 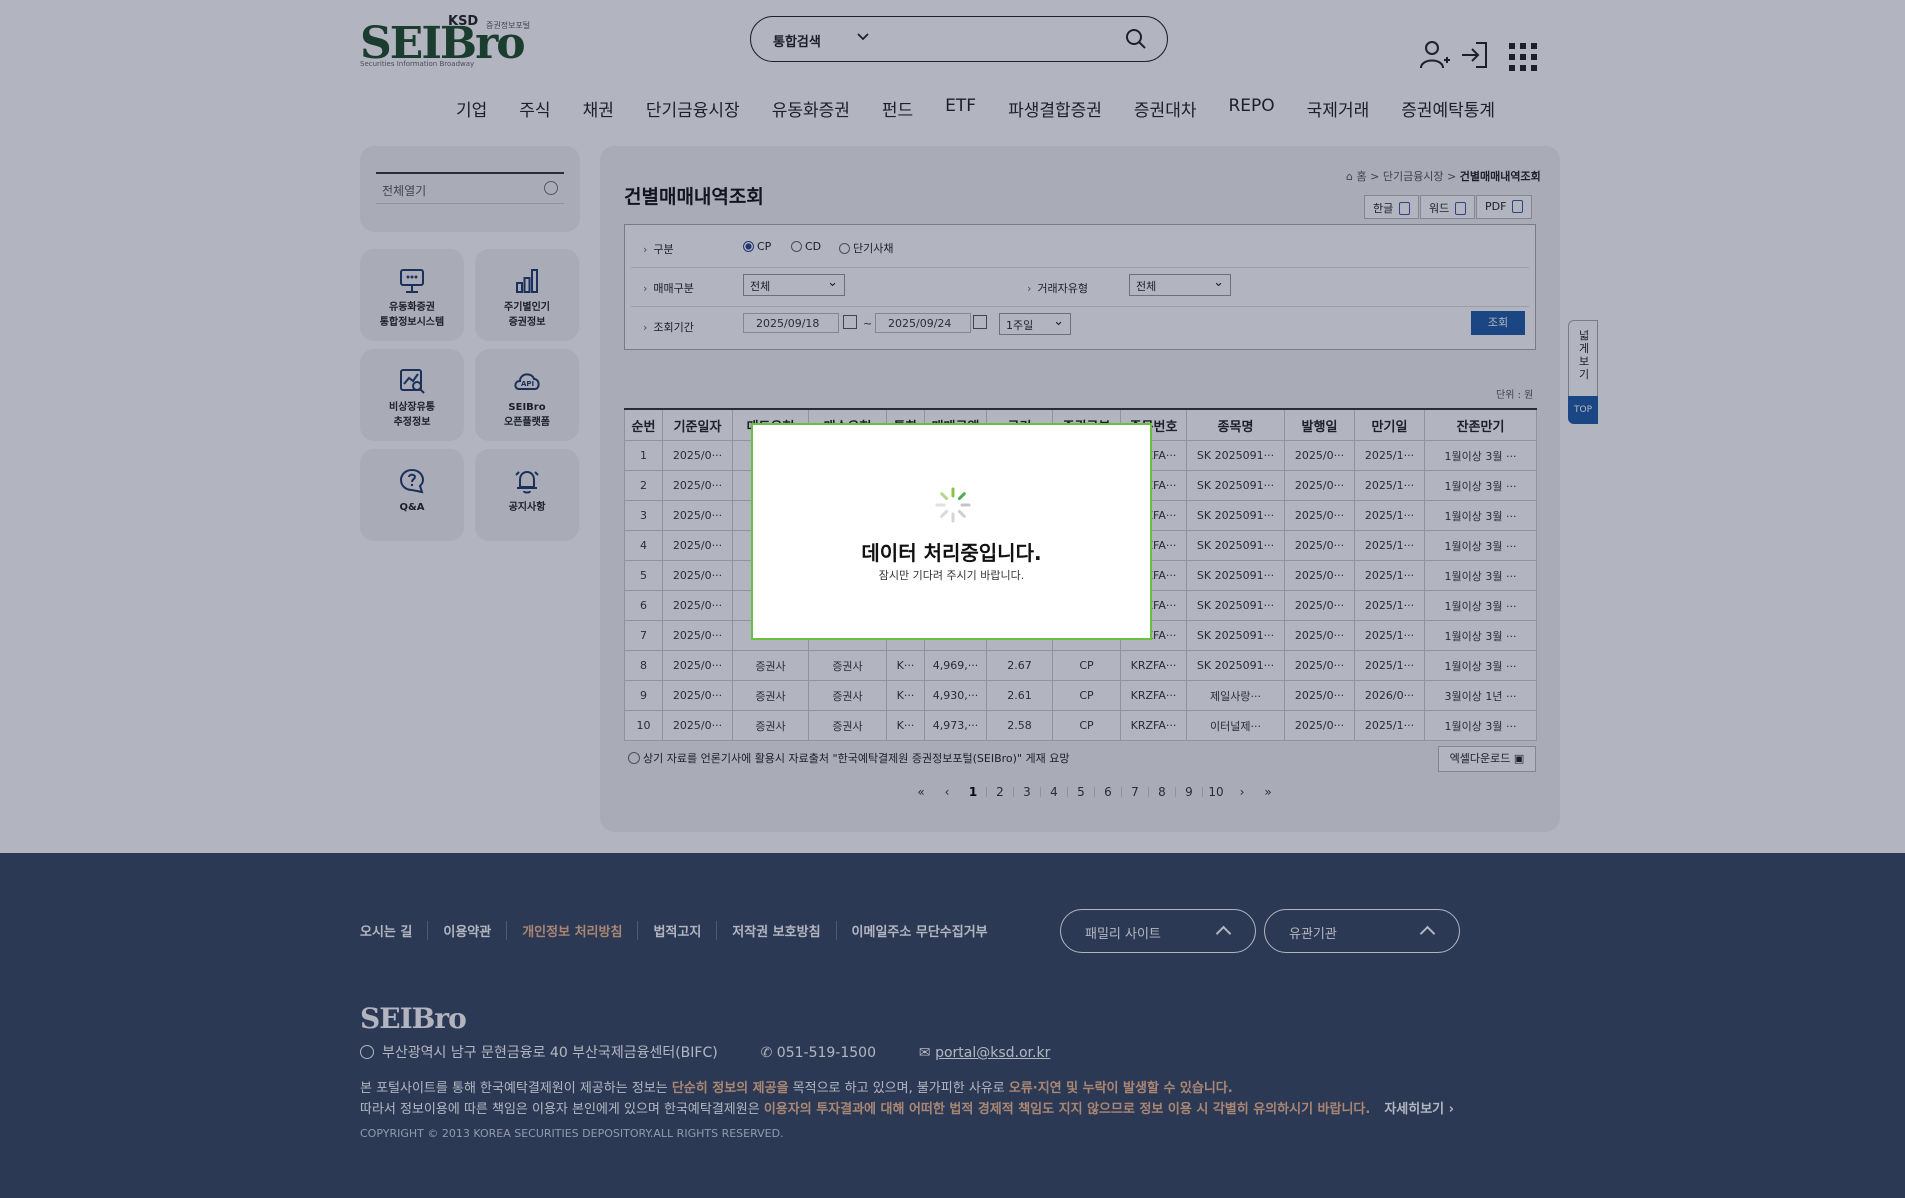 What do you see at coordinates (951, 531) in the screenshot?
I see `loading-modal: 데이터 처리중입니다. 잠시만 기다려 주시기 바랍니다.` at bounding box center [951, 531].